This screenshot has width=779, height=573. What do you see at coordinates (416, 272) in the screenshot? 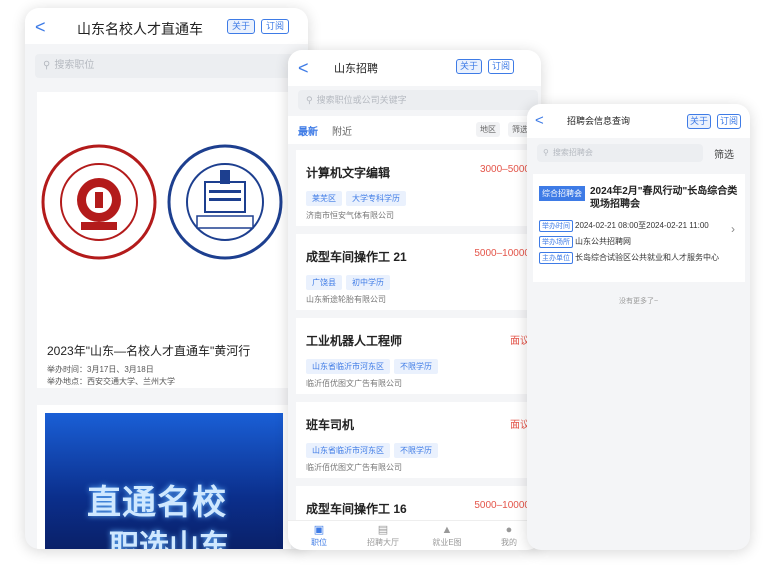
I see `job-card: 成型车间操作工 21 5000–10000 广饶县 初中学历 山东新途轮胎有限公司` at bounding box center [416, 272].